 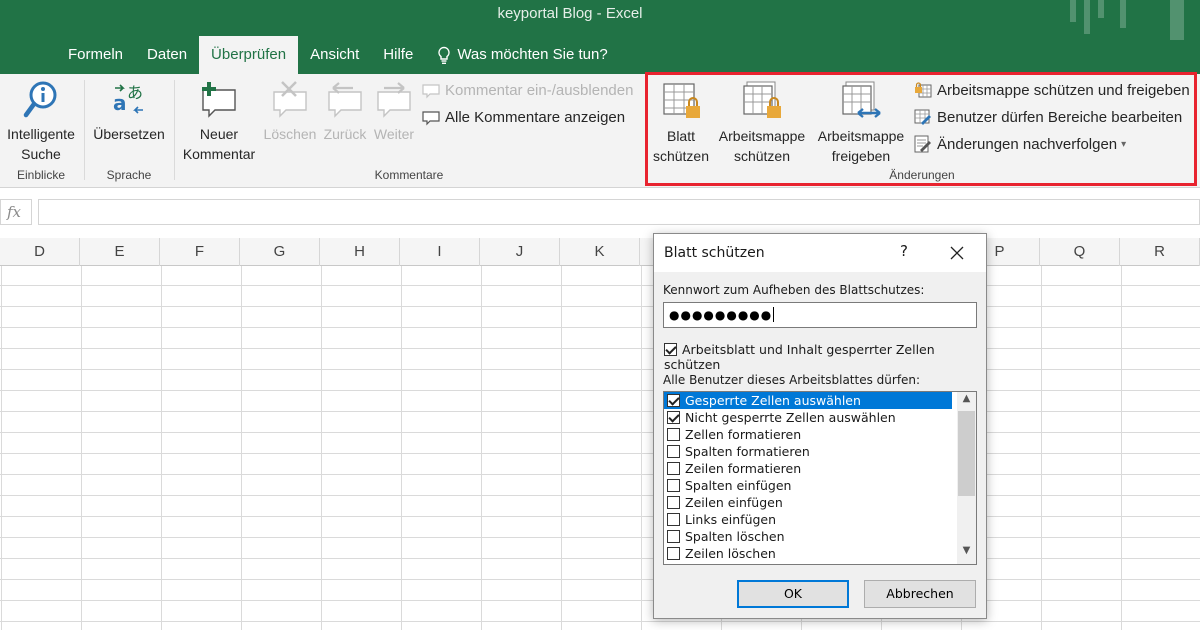 I want to click on dialog-title: Blatt schützen, so click(x=714, y=253).